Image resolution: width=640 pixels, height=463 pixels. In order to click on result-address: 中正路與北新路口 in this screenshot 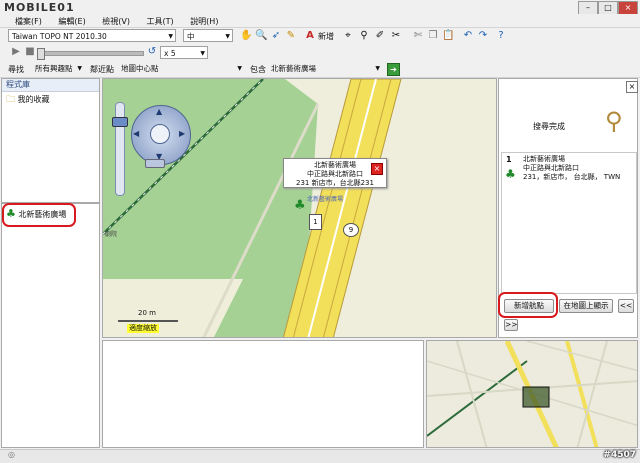, I will do `click(551, 168)`.